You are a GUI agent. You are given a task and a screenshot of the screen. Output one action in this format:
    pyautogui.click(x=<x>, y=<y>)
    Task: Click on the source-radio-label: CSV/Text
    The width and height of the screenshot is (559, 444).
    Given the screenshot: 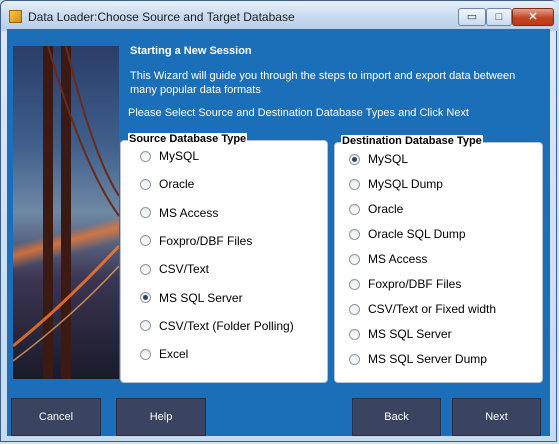 What is the action you would take?
    pyautogui.click(x=184, y=269)
    